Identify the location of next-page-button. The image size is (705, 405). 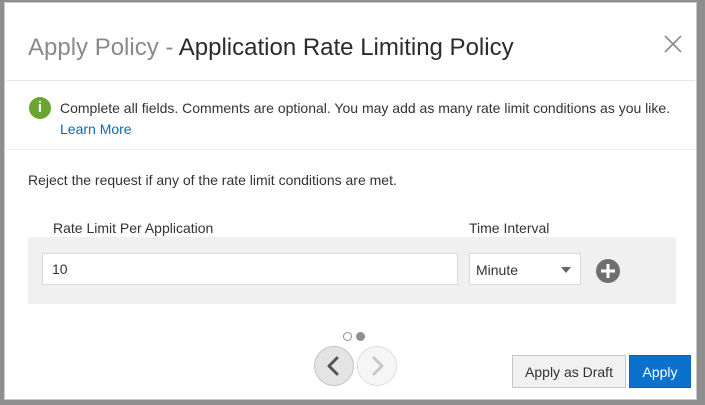
(377, 366).